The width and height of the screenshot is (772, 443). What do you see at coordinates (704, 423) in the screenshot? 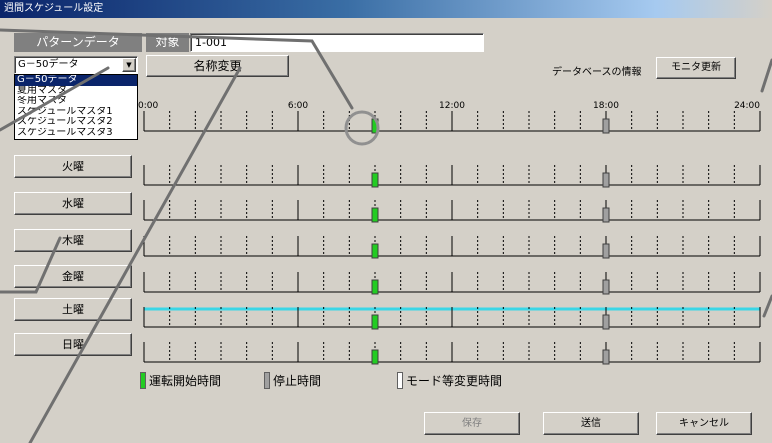
I see `cancel-button: キャンセル` at bounding box center [704, 423].